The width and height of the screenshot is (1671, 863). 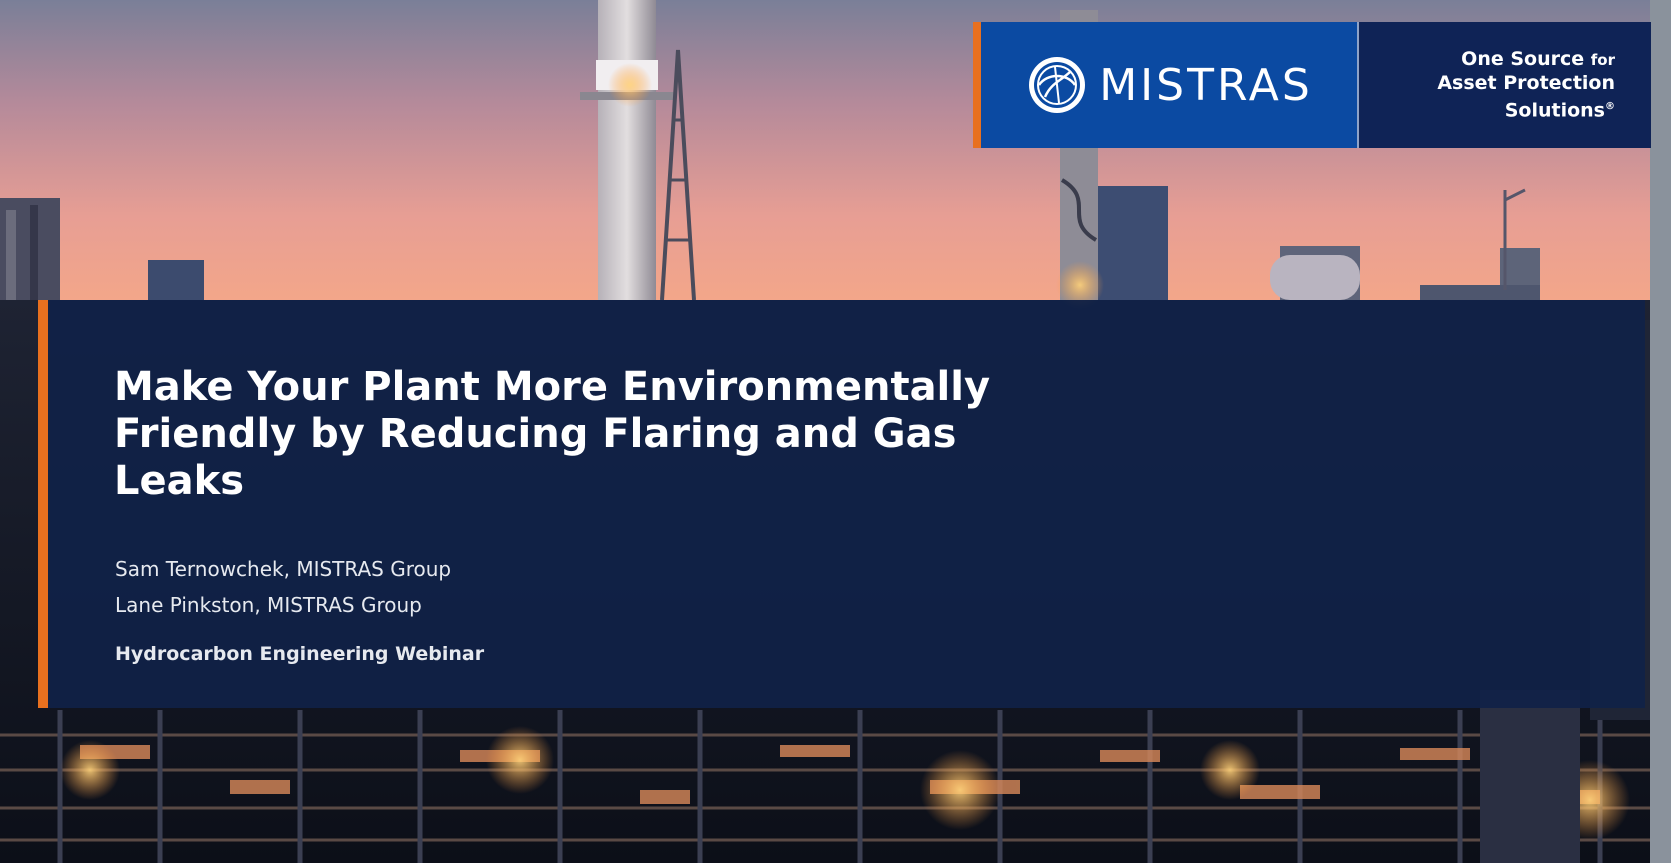 I want to click on registered-mark: ®, so click(x=1610, y=106).